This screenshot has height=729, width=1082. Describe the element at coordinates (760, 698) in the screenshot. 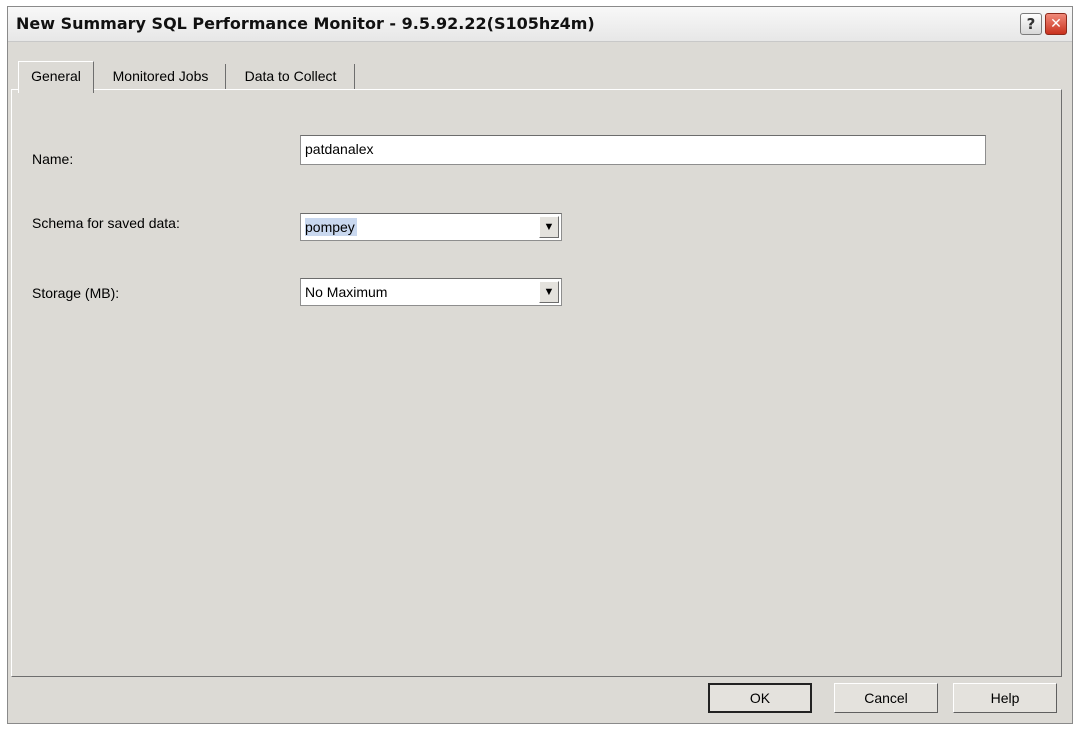

I see `ok-button: OK` at that location.